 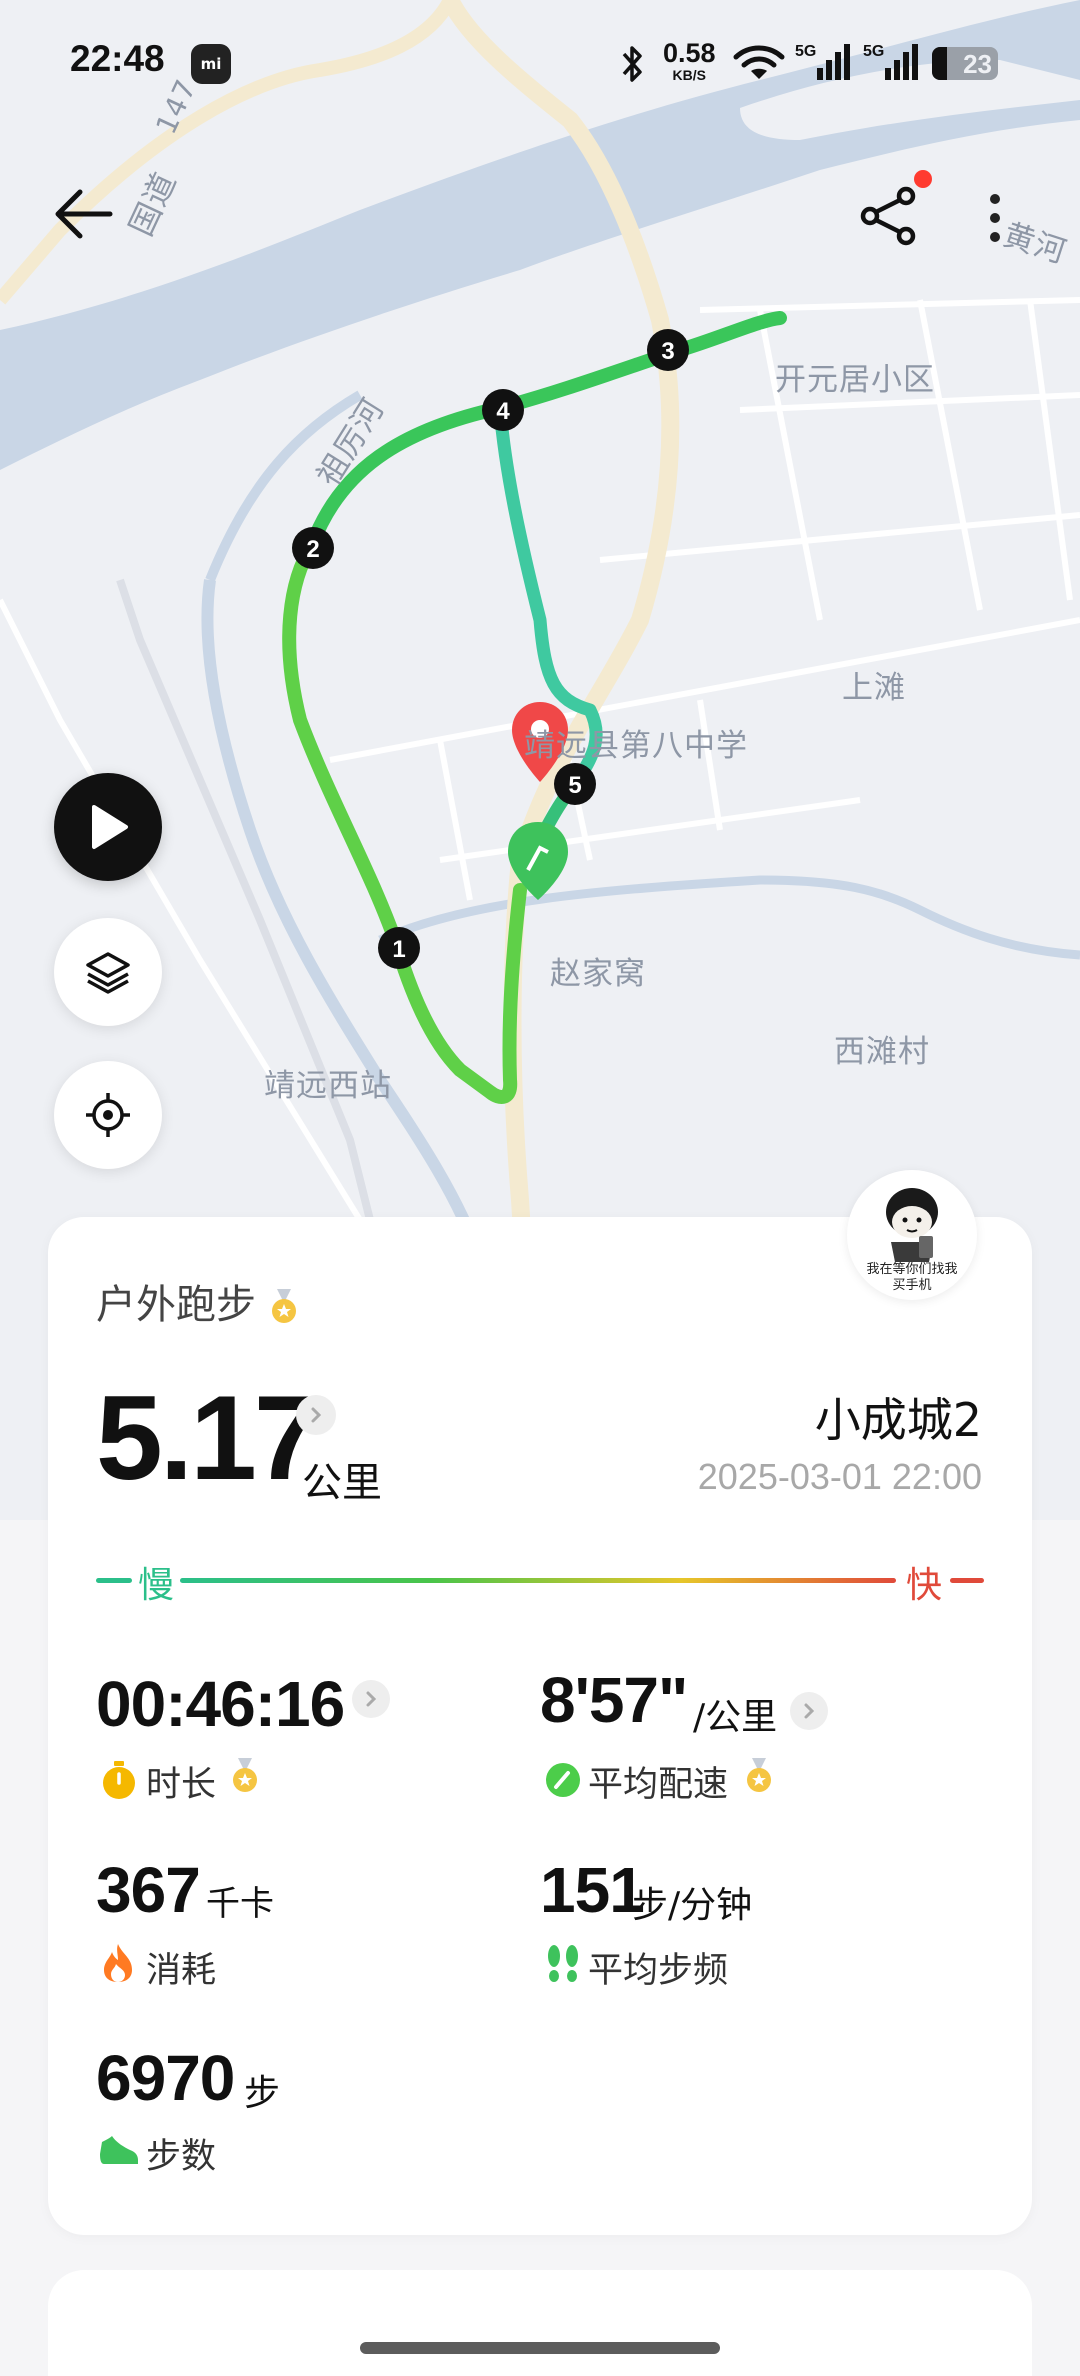 What do you see at coordinates (220, 1704) in the screenshot?
I see `duration-value: 00:46:16` at bounding box center [220, 1704].